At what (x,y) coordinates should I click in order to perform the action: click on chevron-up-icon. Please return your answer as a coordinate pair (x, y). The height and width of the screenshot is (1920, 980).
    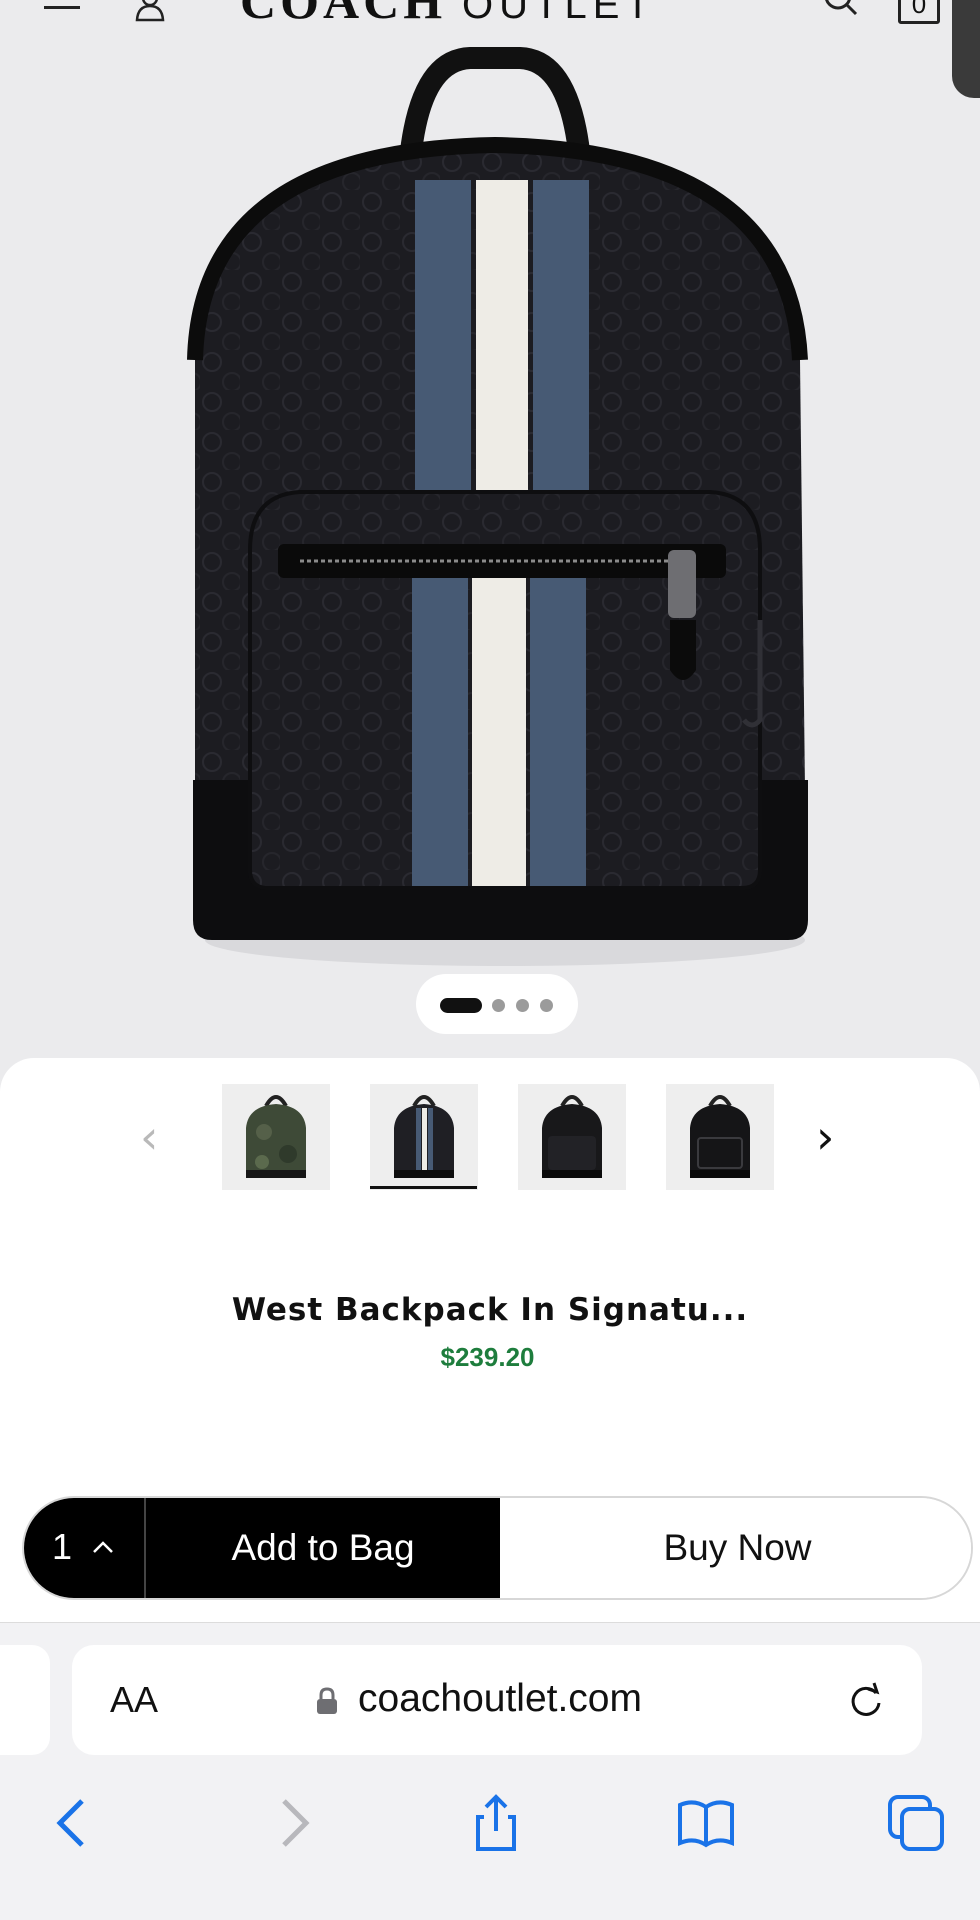
    Looking at the image, I should click on (103, 1547).